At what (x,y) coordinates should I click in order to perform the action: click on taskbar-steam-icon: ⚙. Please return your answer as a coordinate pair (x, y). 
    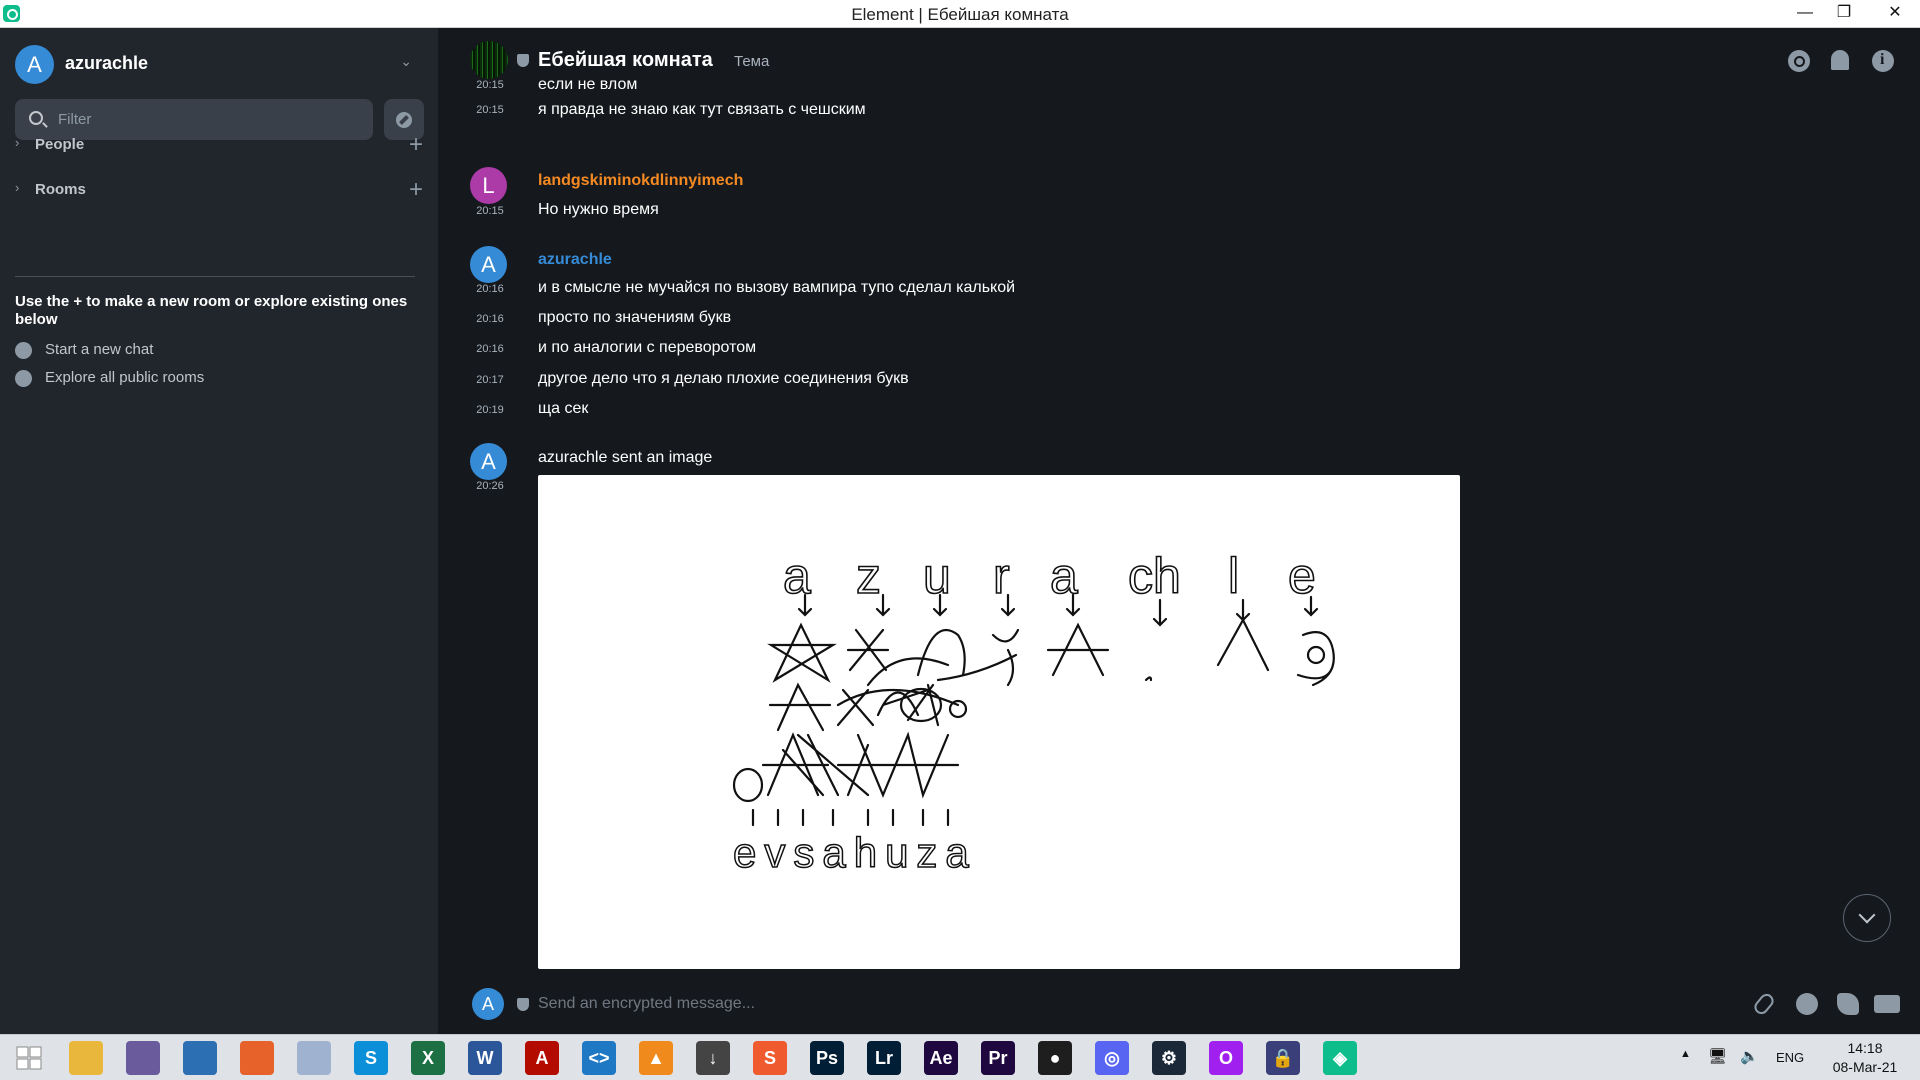
    Looking at the image, I should click on (1169, 1058).